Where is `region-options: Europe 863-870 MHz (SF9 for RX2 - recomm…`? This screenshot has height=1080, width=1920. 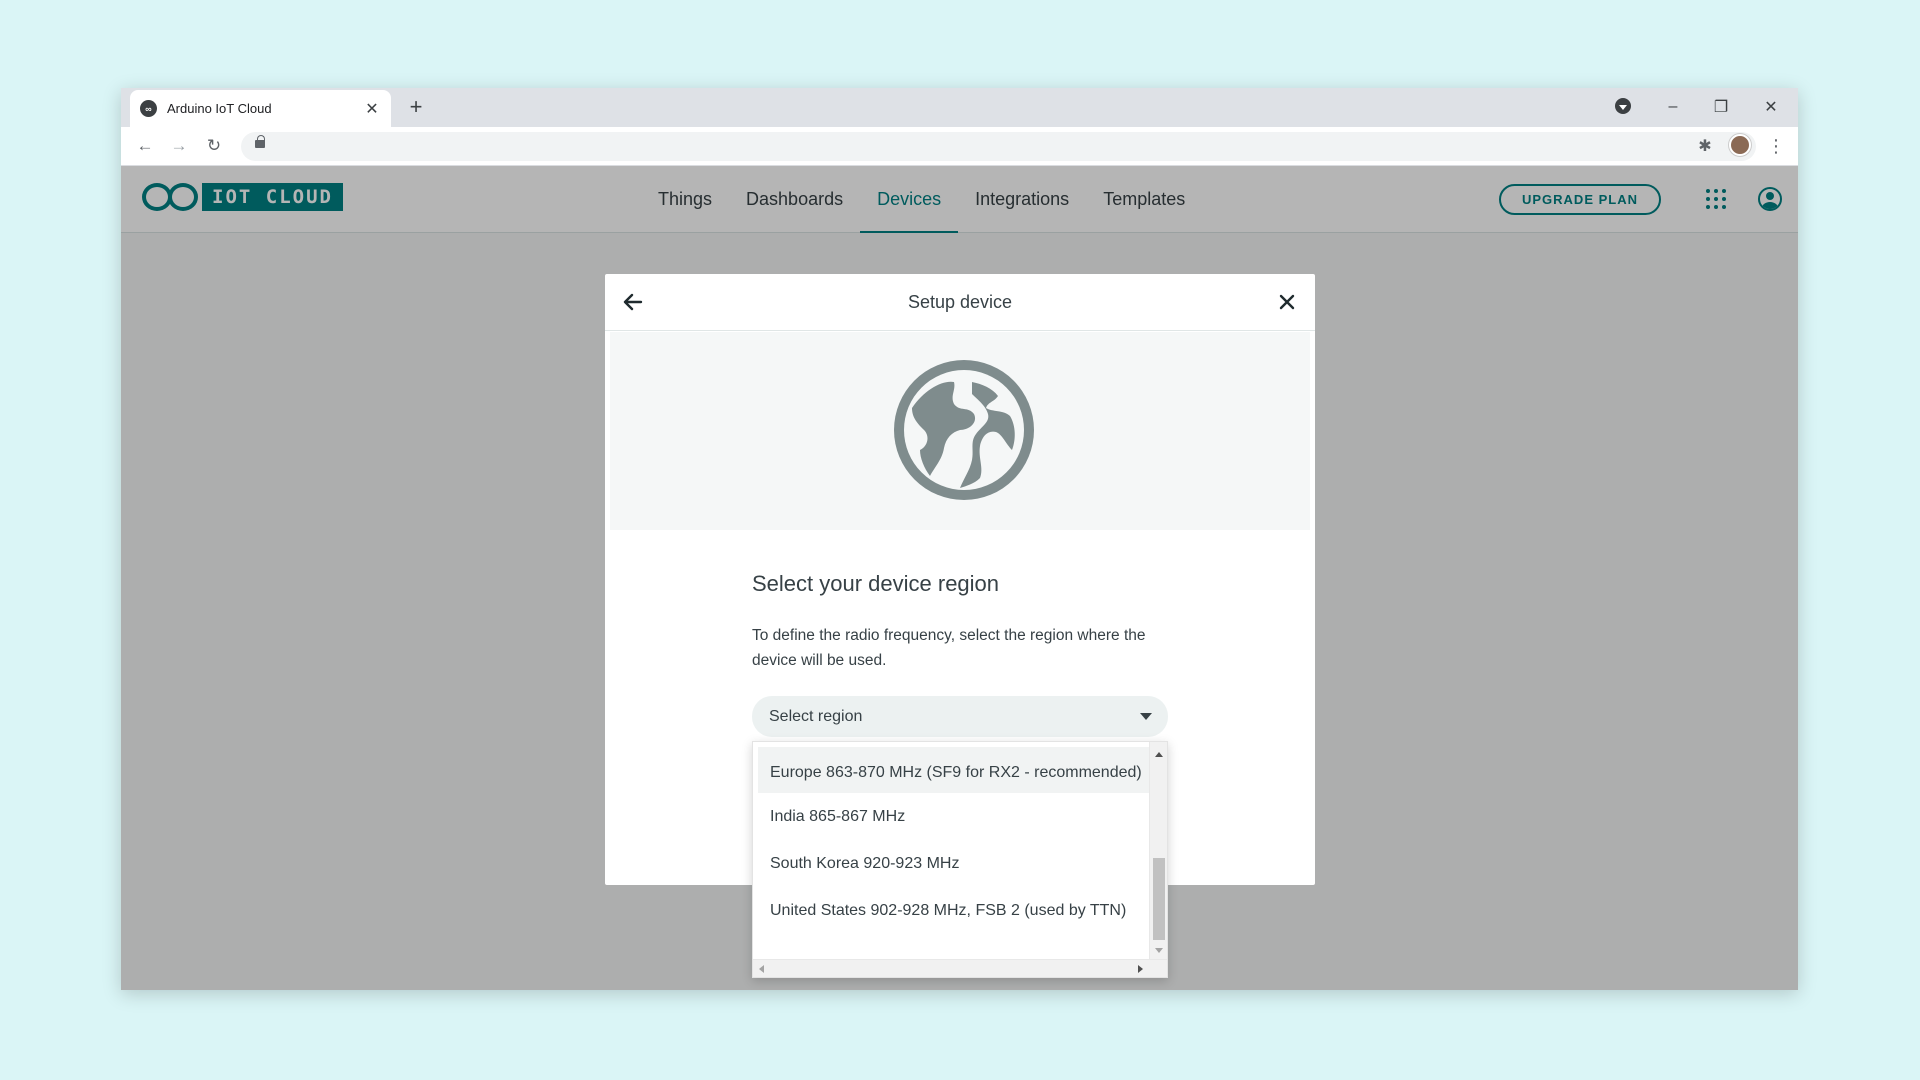
region-options: Europe 863-870 MHz (SF9 for RX2 - recomm… is located at coordinates (951, 851).